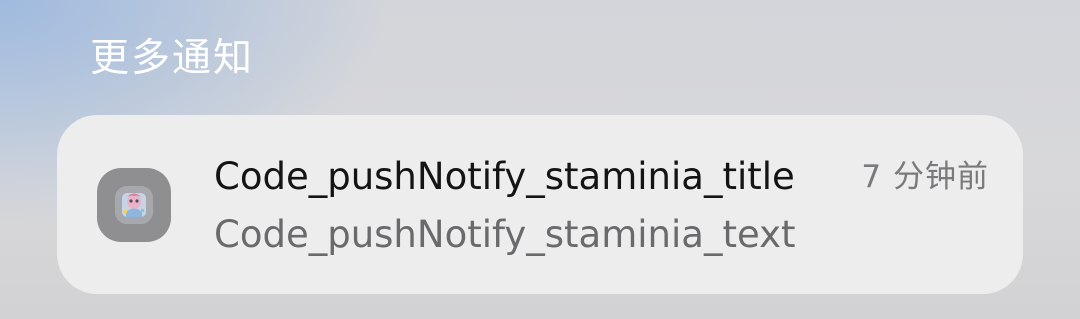 The image size is (1080, 319). Describe the element at coordinates (172, 58) in the screenshot. I see `section-header-more-notifications: 更多通知` at that location.